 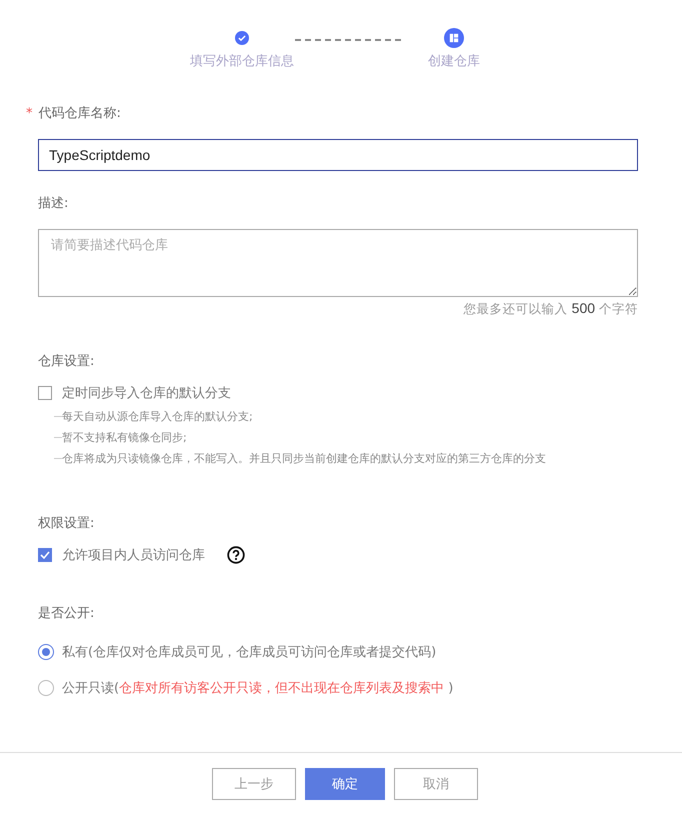 I want to click on radio-label: 私有(仓库仅对仓库成员可见，仓库成员可访问仓库或者提交代码), so click(x=249, y=652).